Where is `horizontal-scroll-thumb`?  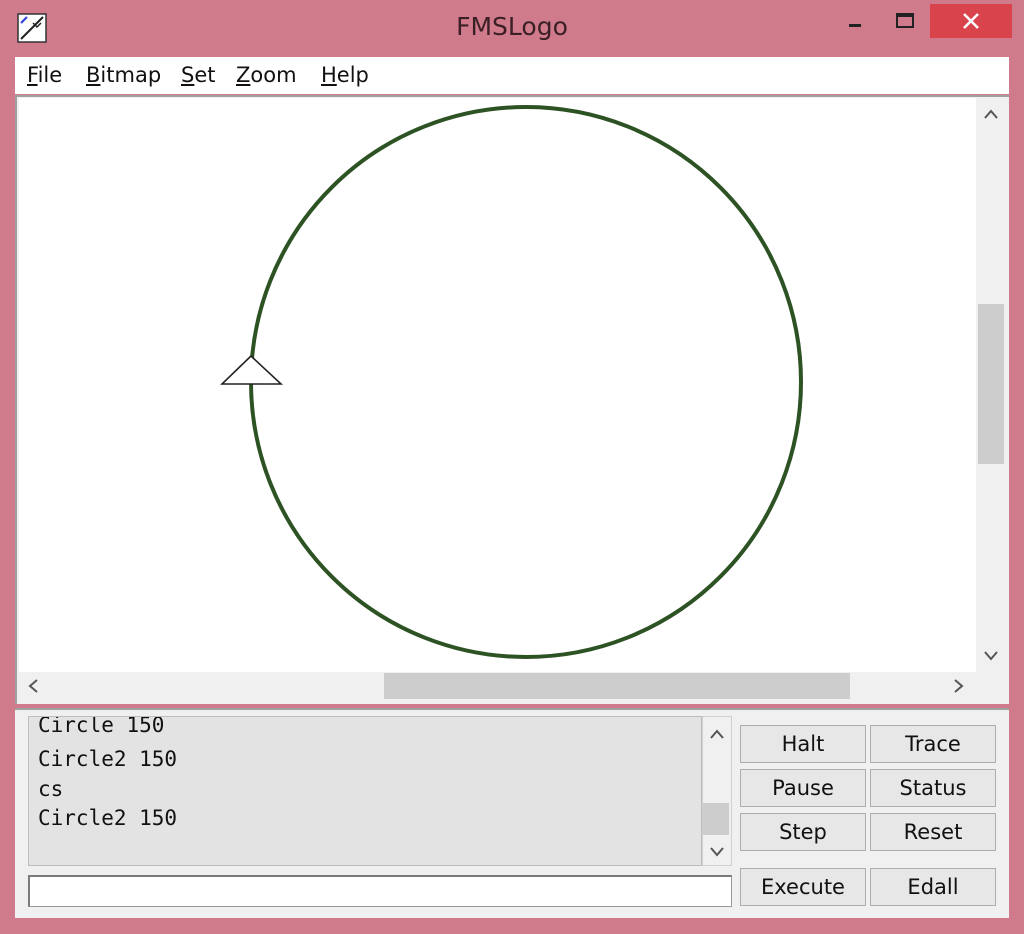 horizontal-scroll-thumb is located at coordinates (617, 686).